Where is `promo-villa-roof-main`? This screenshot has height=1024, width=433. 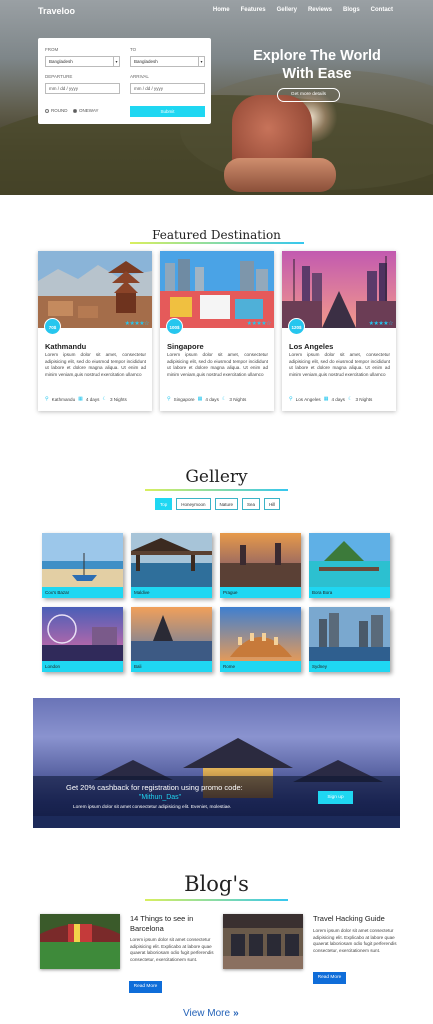
promo-villa-roof-main is located at coordinates (238, 753).